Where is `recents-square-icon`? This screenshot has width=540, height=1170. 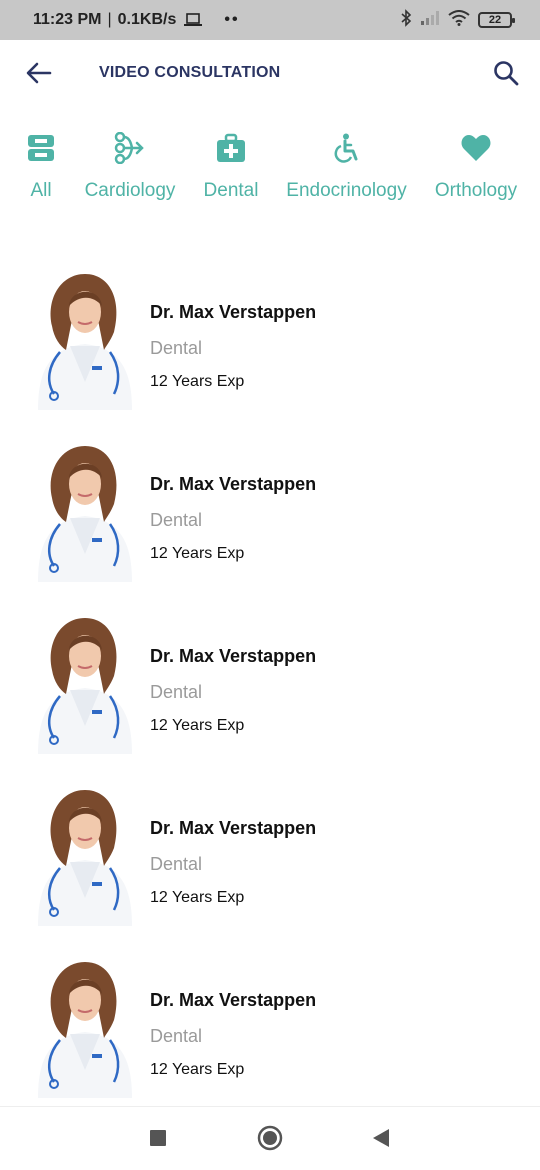 recents-square-icon is located at coordinates (158, 1140).